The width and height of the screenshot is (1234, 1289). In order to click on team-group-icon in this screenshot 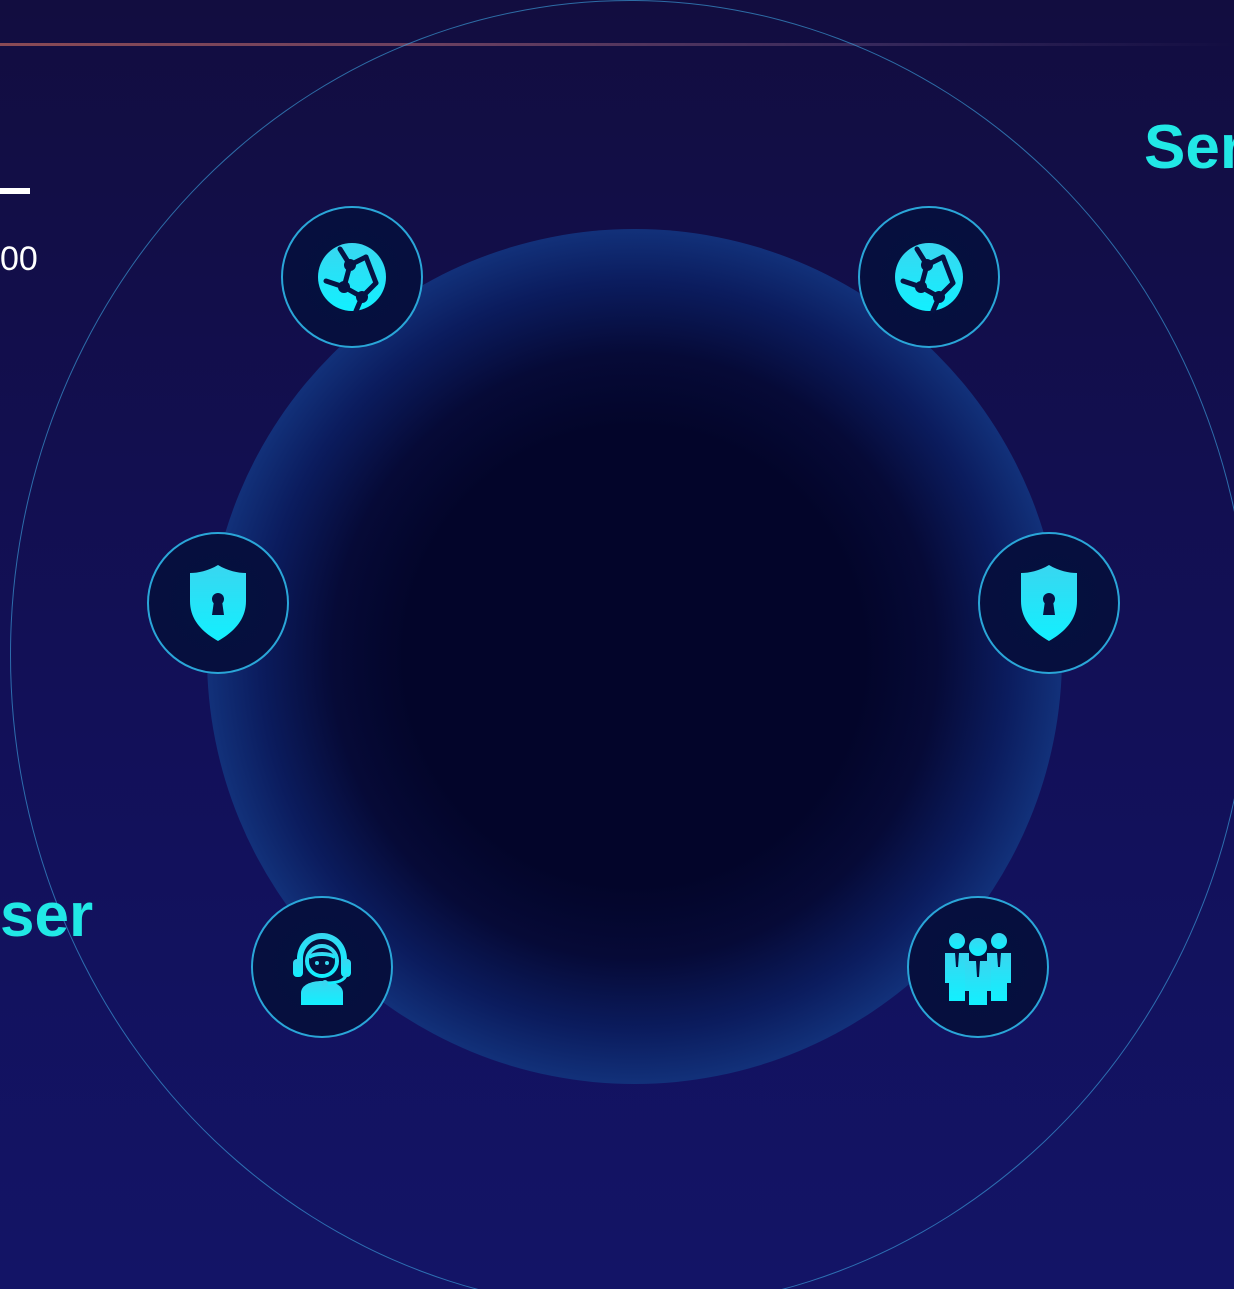, I will do `click(978, 967)`.